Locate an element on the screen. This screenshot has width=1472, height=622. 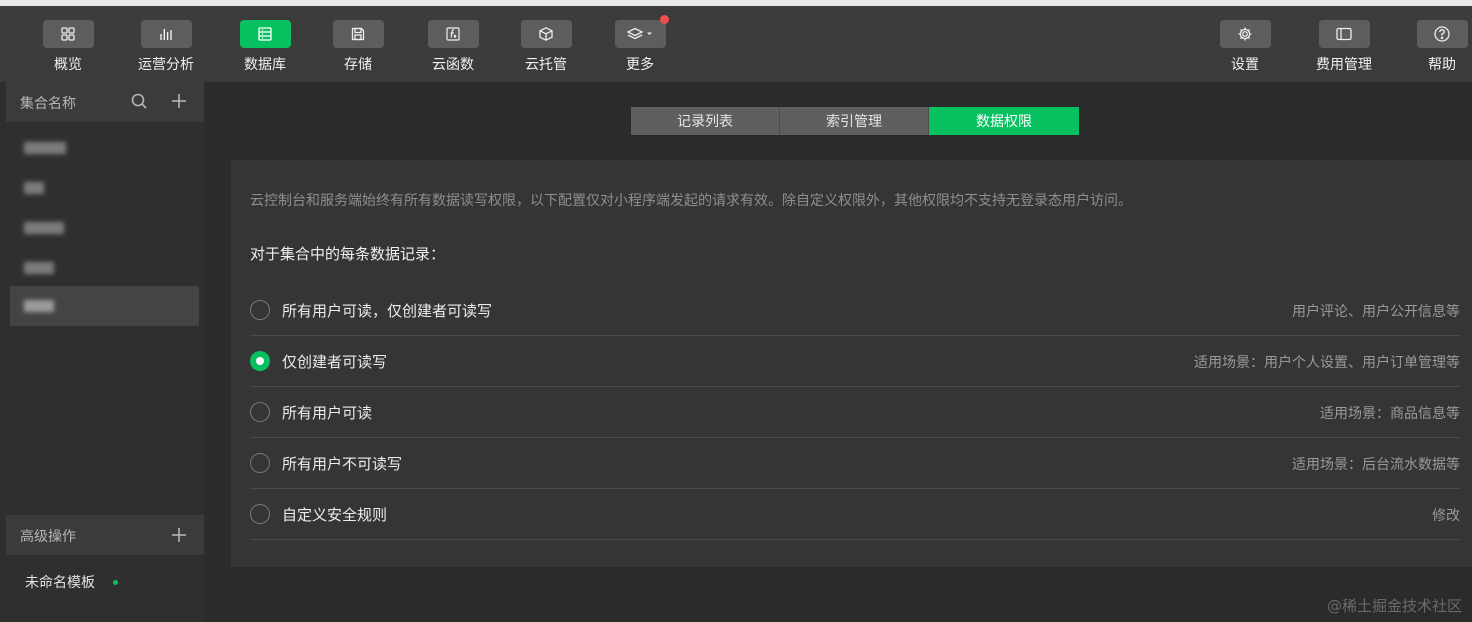
toolbar-help-button: 帮助 is located at coordinates (1439, 48).